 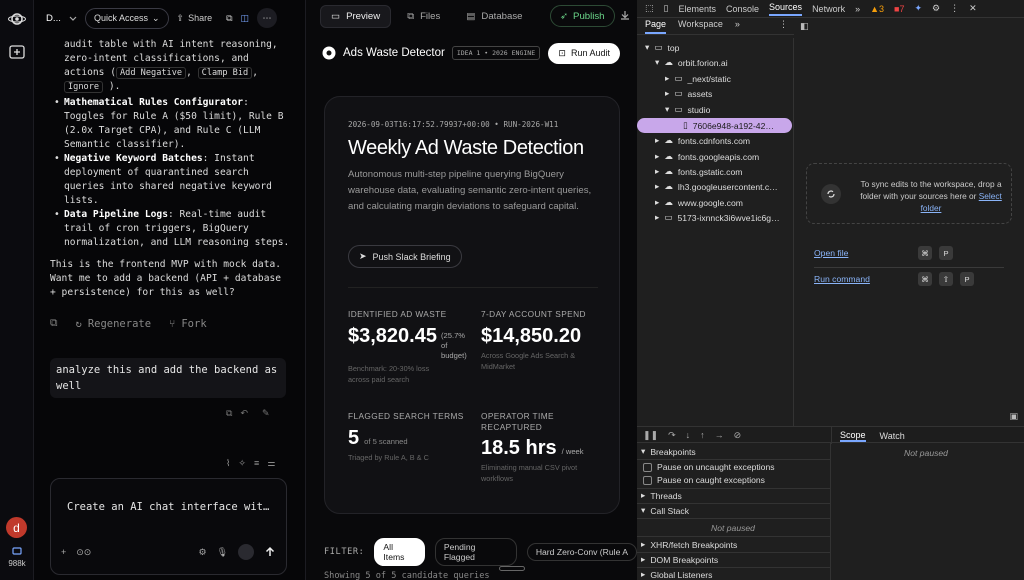 I want to click on credits-indicator: 988k, so click(x=17, y=557).